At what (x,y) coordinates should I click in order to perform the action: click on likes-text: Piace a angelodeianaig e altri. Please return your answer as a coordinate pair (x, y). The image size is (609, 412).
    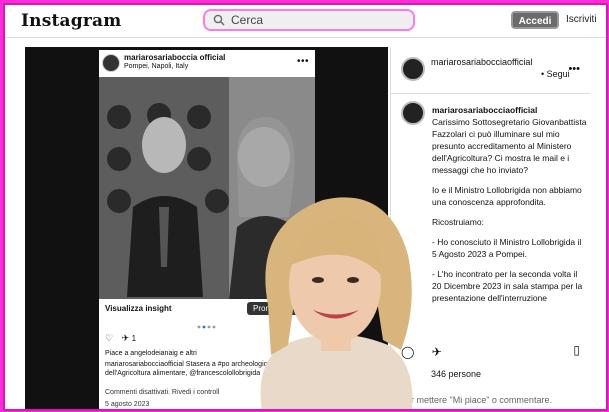
    Looking at the image, I should click on (151, 353).